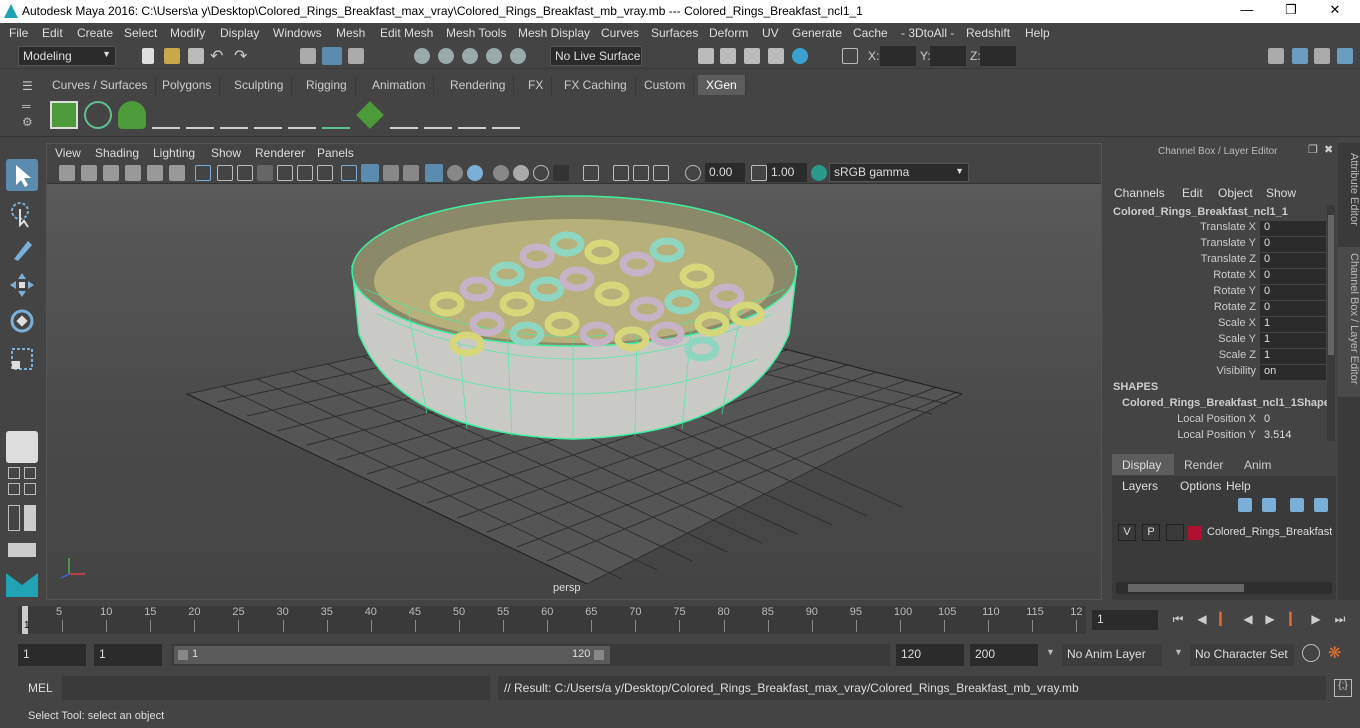  What do you see at coordinates (596, 85) in the screenshot?
I see `shelf-tab-fx-caching: FX Caching` at bounding box center [596, 85].